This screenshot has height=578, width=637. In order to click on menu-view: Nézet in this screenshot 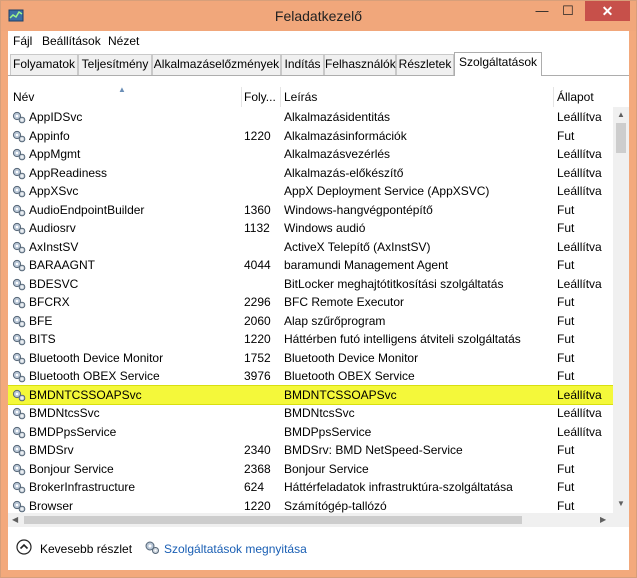, I will do `click(123, 41)`.